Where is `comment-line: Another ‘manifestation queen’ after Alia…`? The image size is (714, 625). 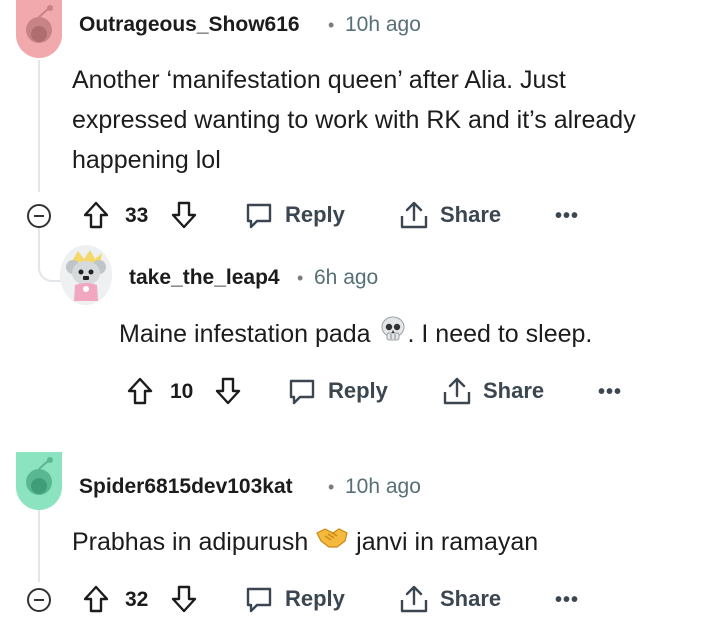
comment-line: Another ‘manifestation queen’ after Alia… is located at coordinates (319, 80).